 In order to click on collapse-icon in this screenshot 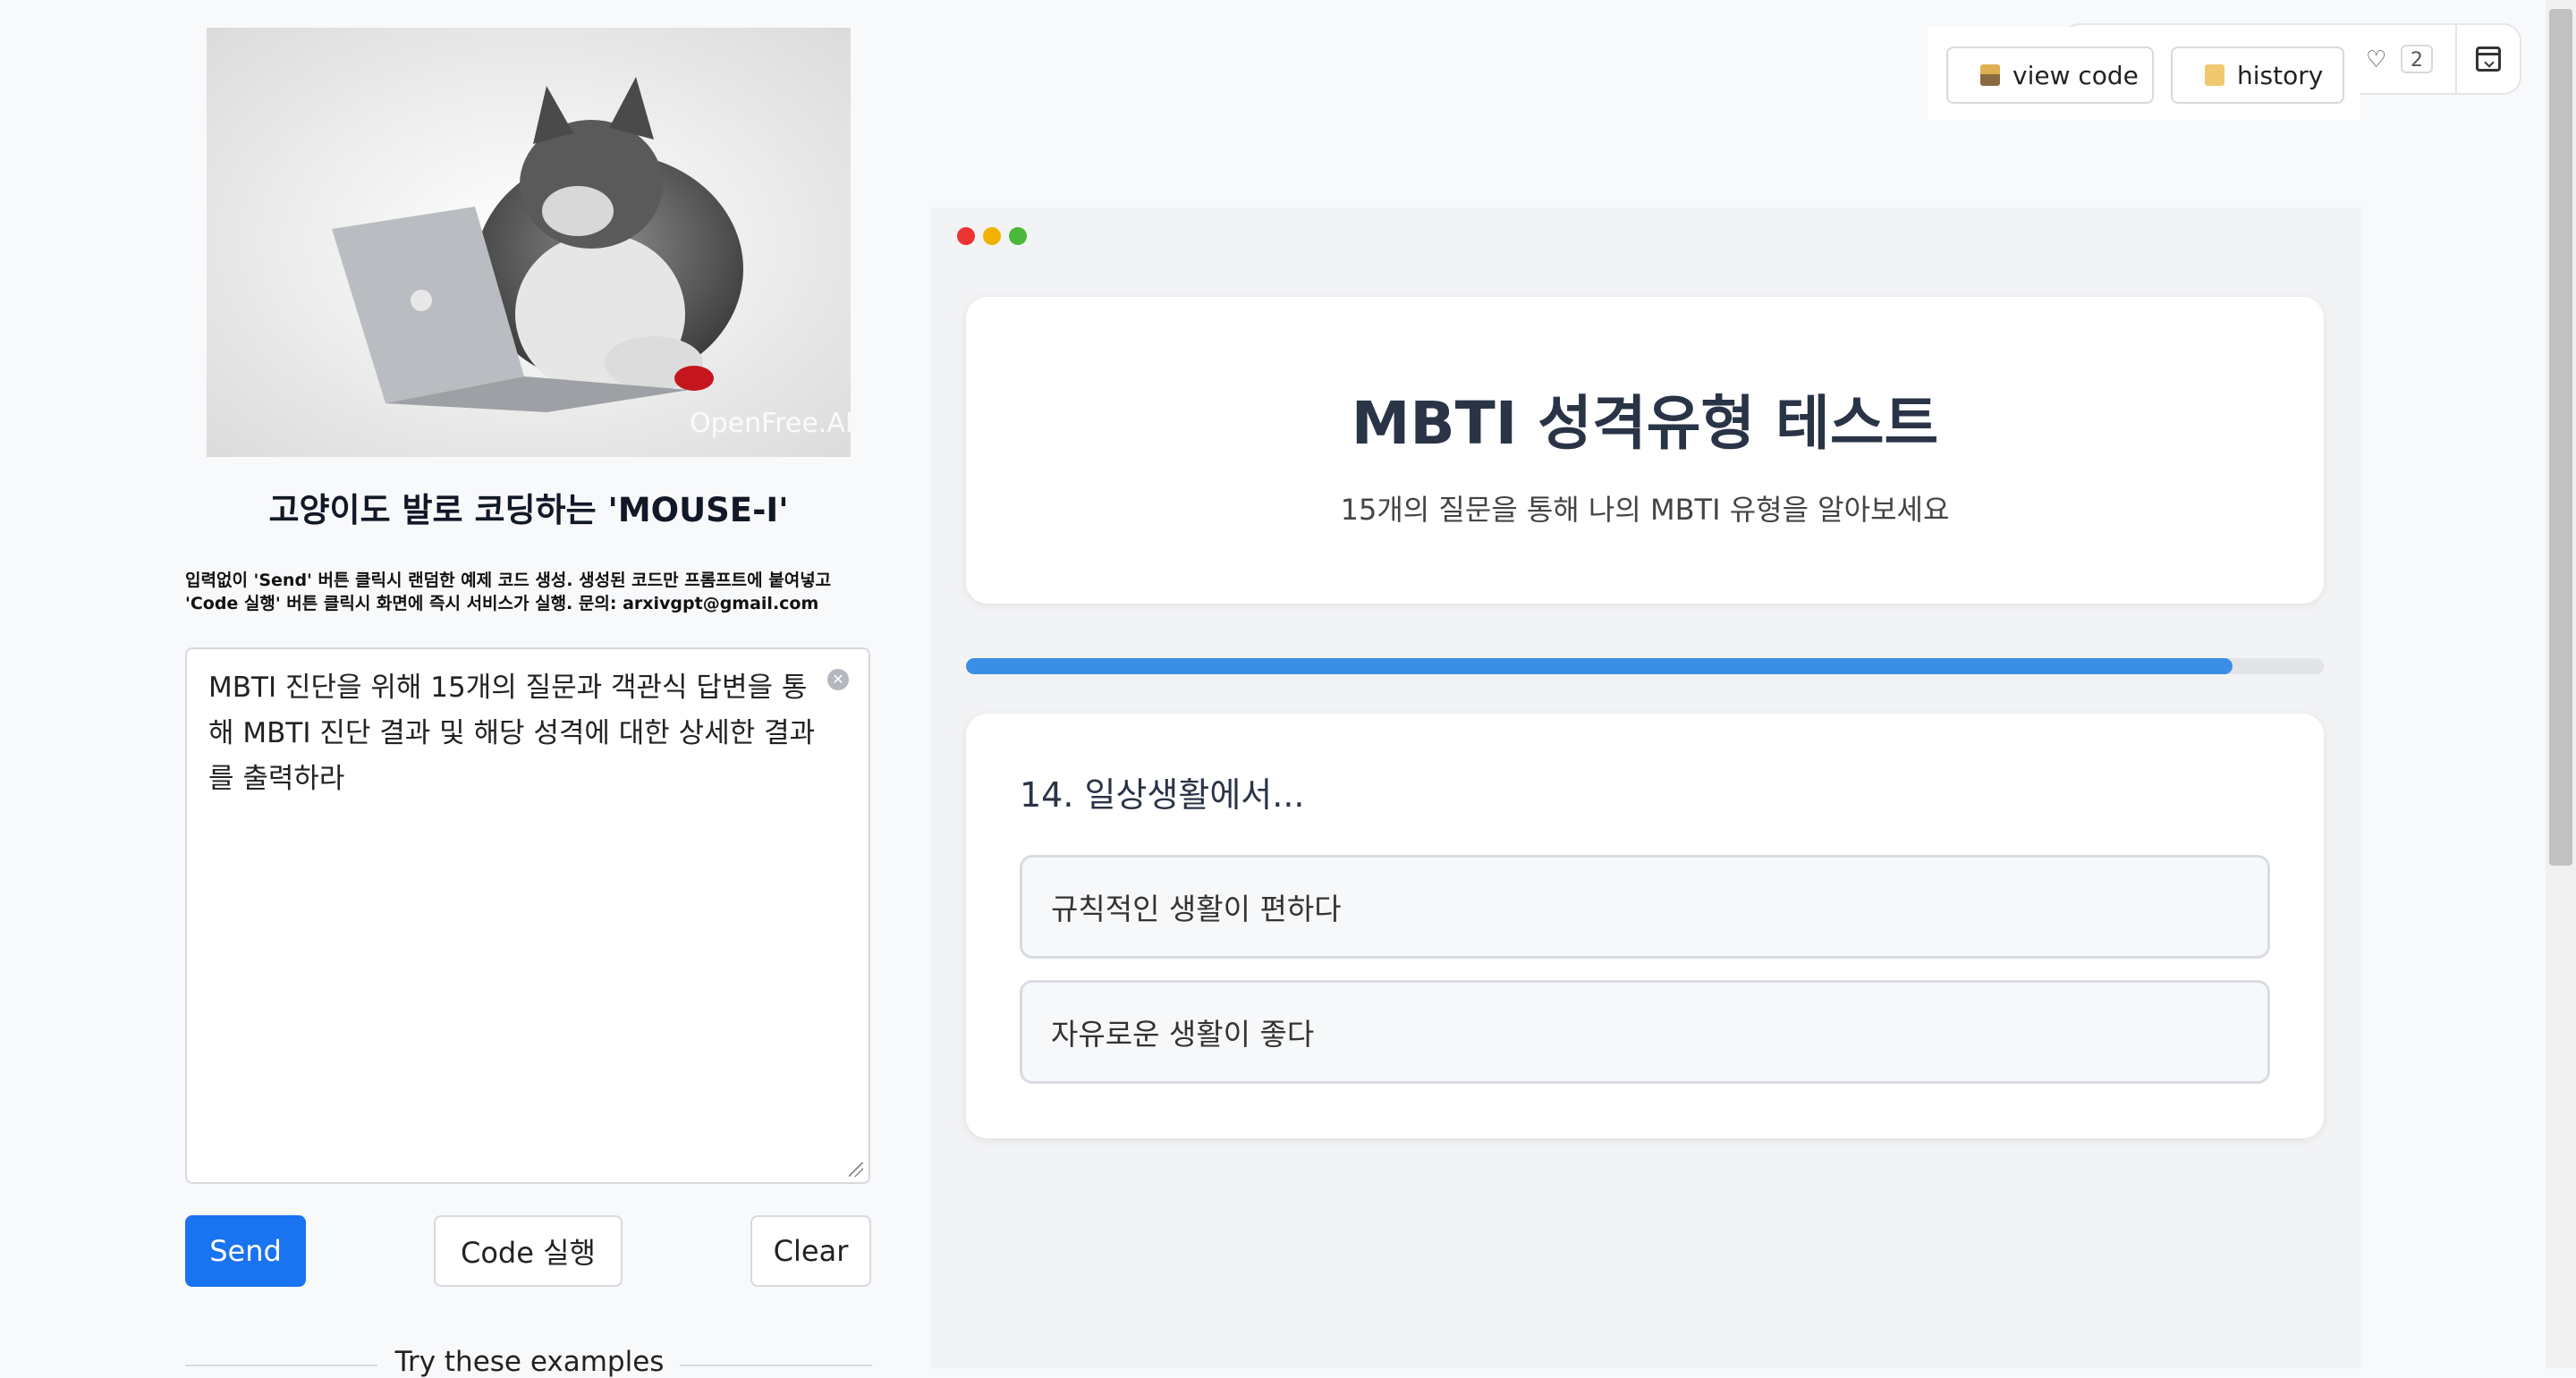, I will do `click(2488, 59)`.